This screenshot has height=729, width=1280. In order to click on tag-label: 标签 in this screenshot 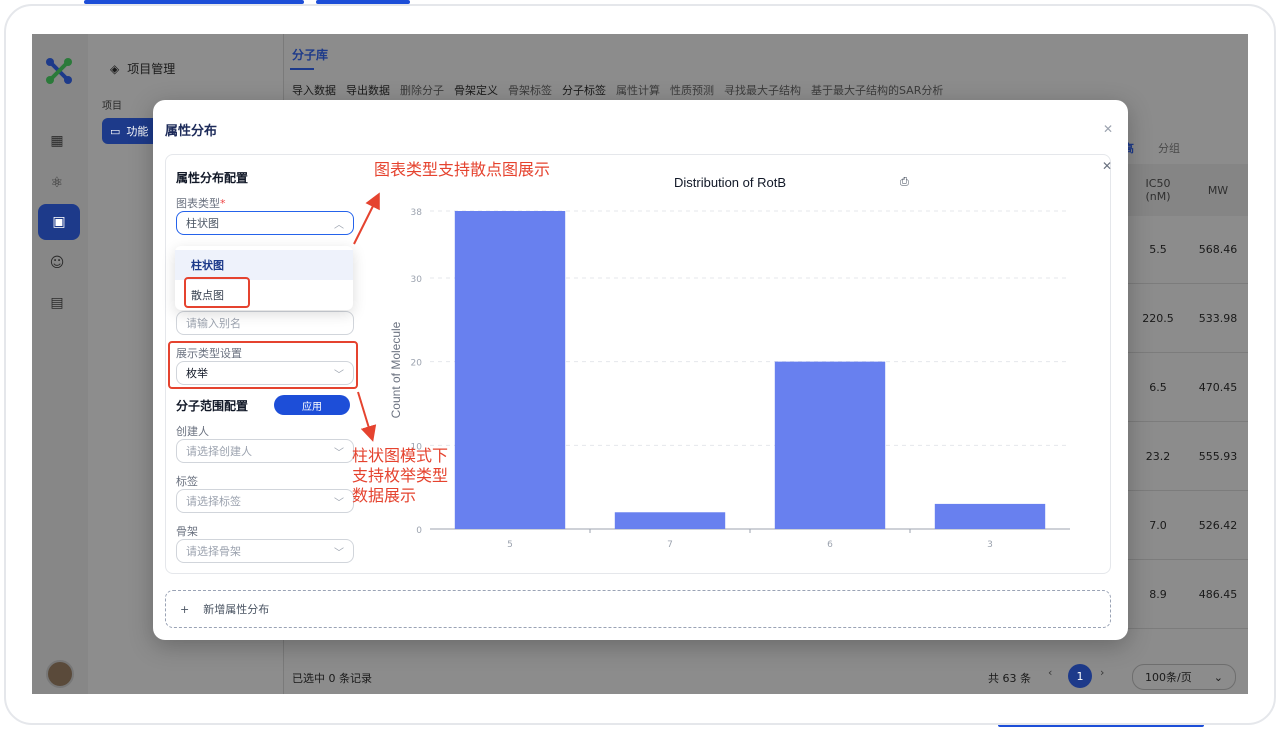, I will do `click(187, 481)`.